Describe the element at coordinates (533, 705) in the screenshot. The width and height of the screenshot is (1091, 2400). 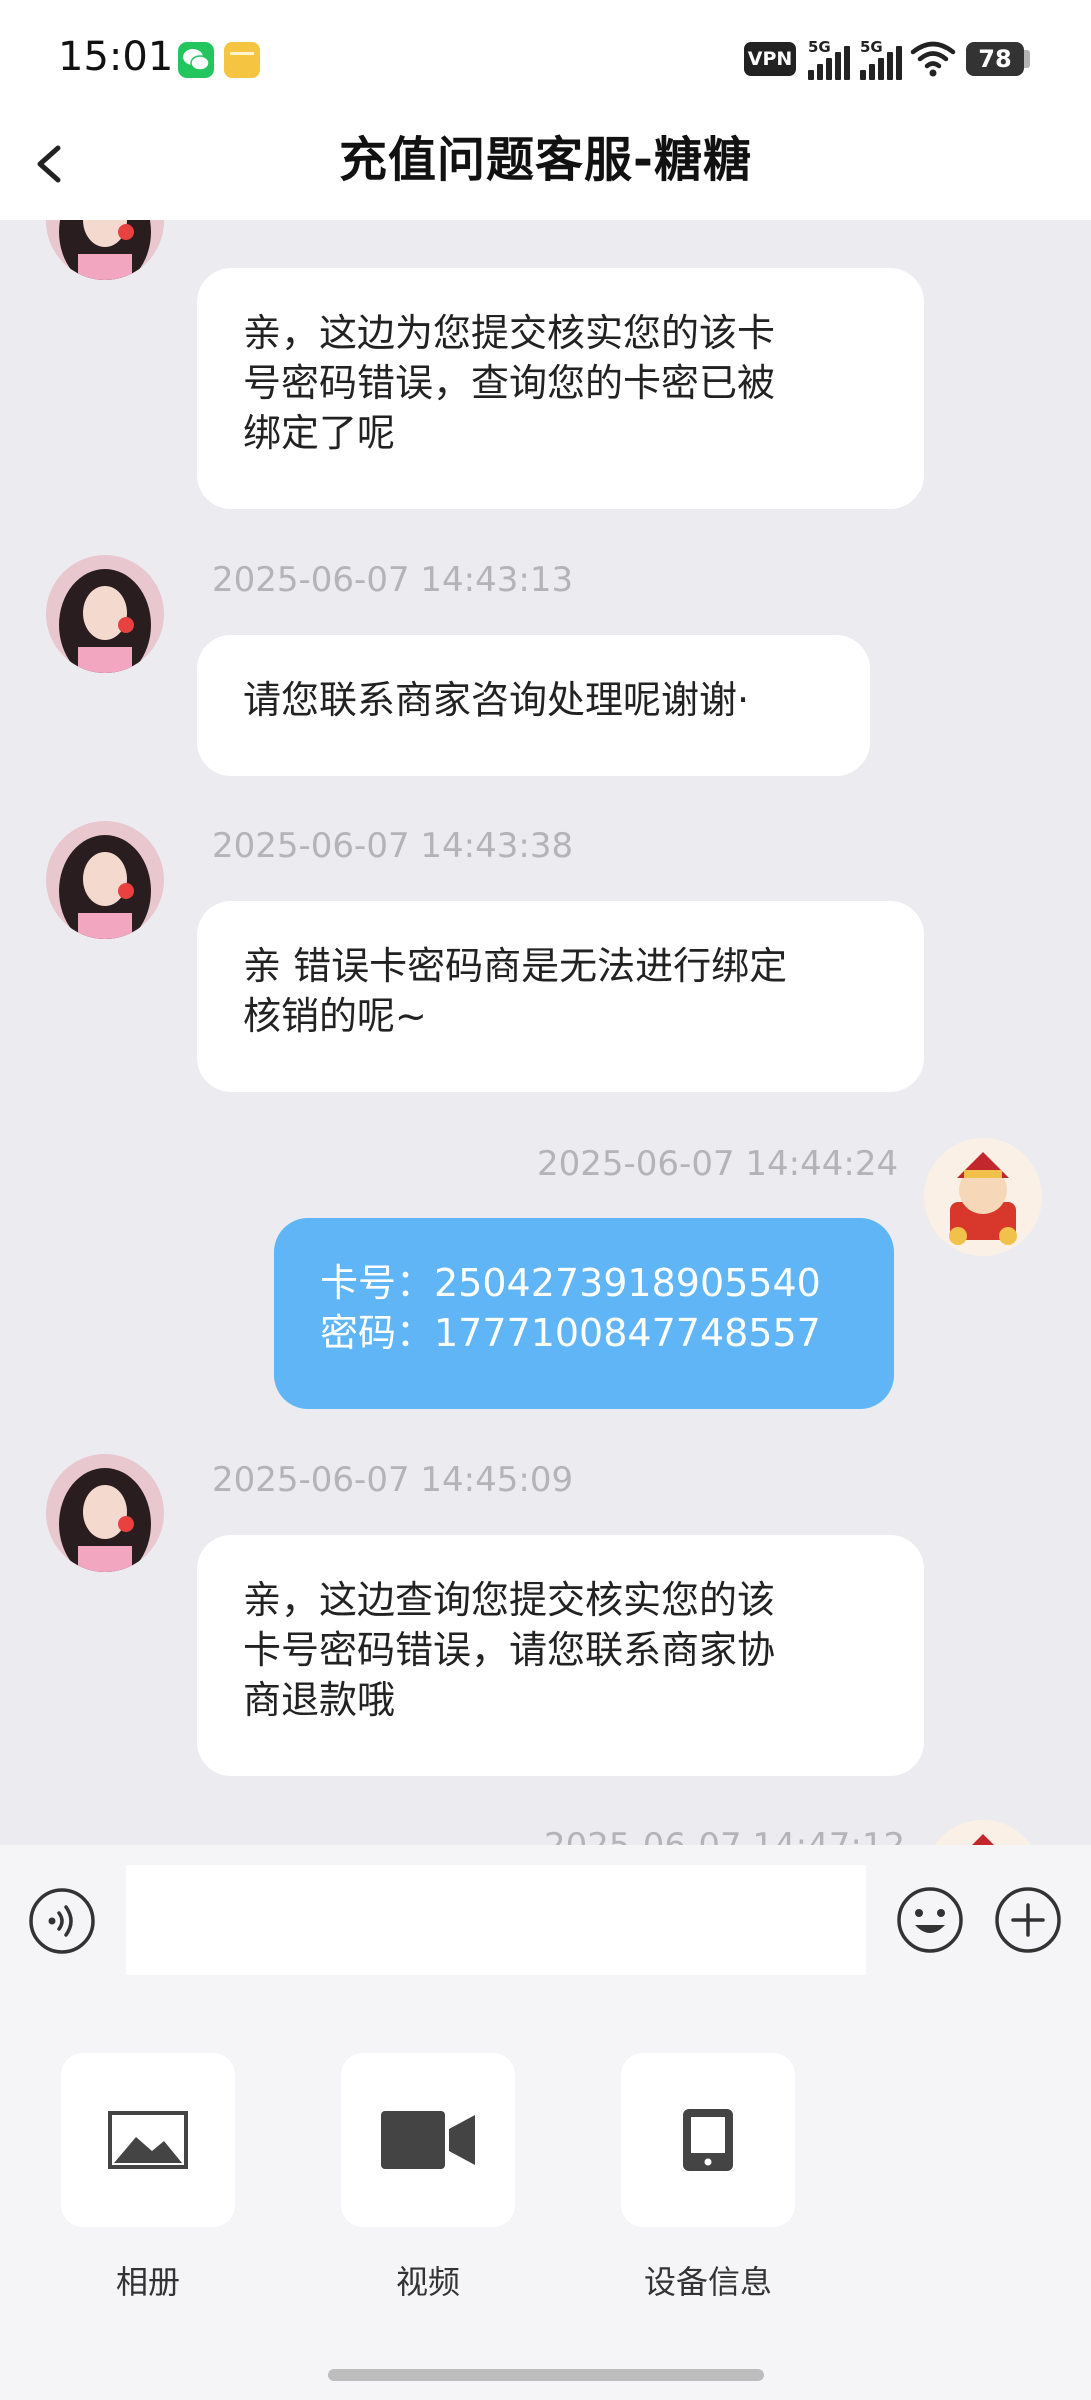
I see `message-bubble: 请您联系商家咨询处理呢谢谢·` at that location.